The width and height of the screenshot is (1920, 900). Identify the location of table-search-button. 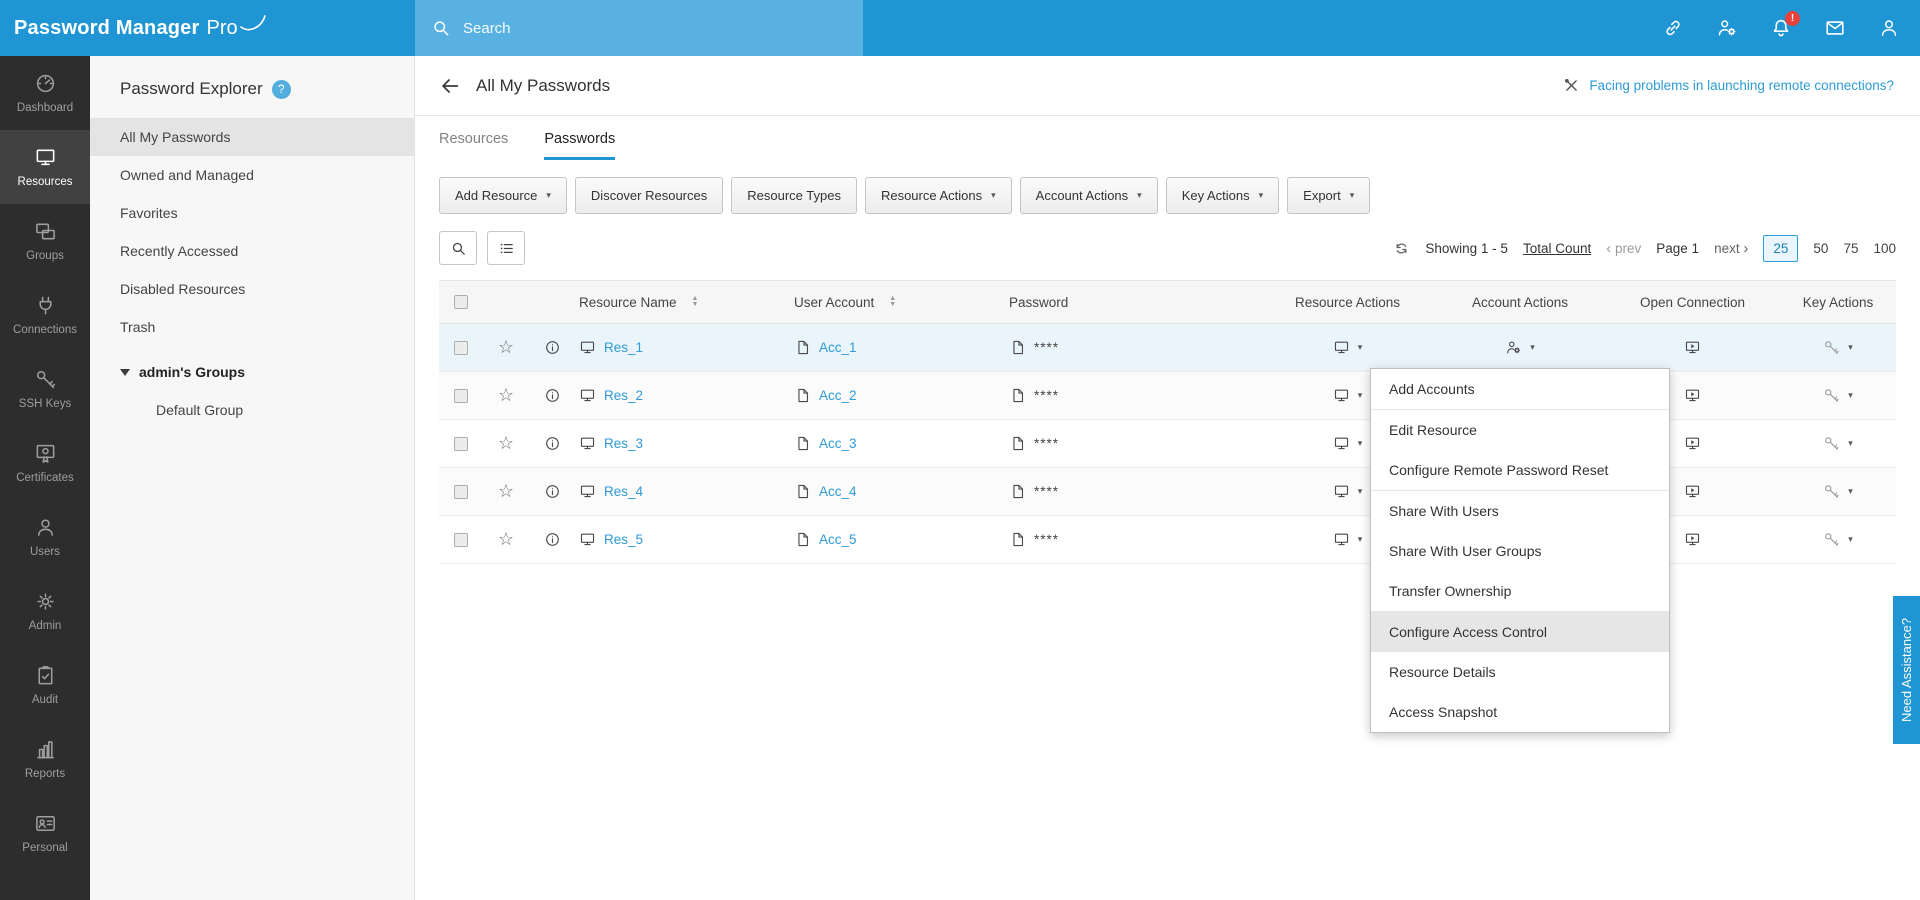
(458, 248).